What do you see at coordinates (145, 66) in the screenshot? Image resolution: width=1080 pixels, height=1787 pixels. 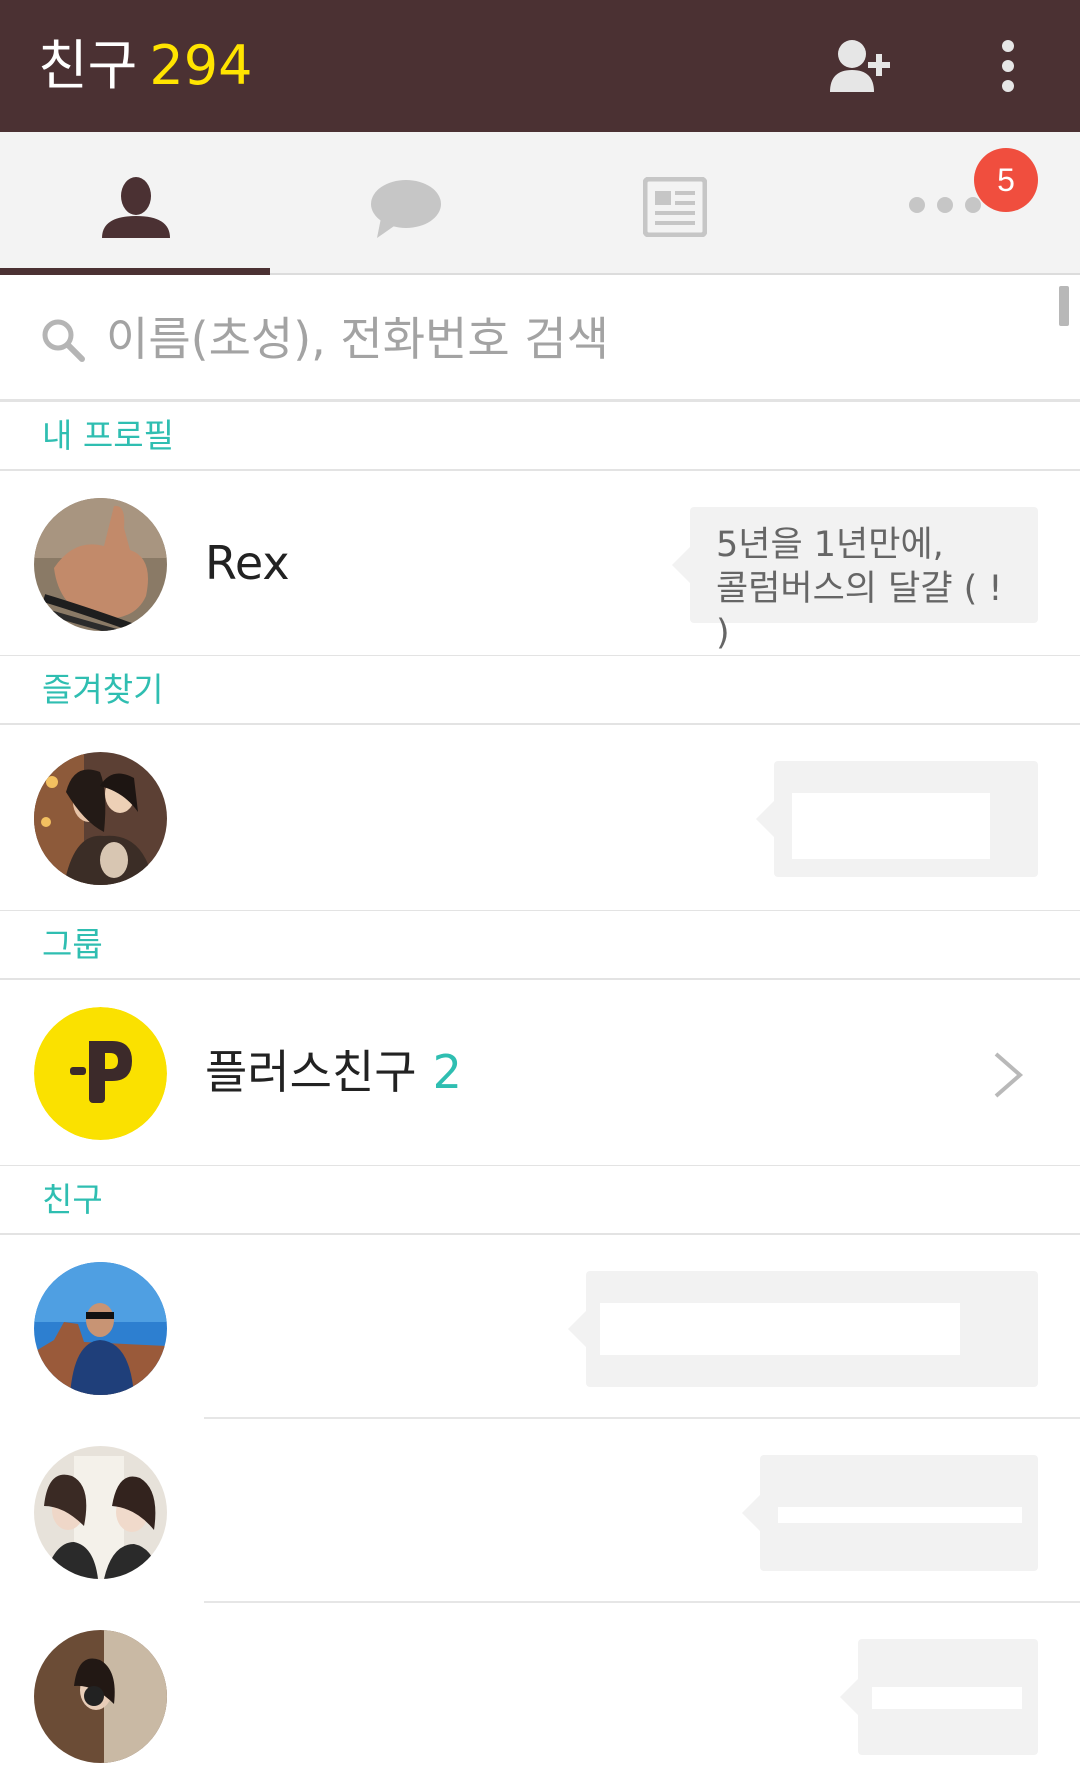 I see `page-title: 친구 294` at bounding box center [145, 66].